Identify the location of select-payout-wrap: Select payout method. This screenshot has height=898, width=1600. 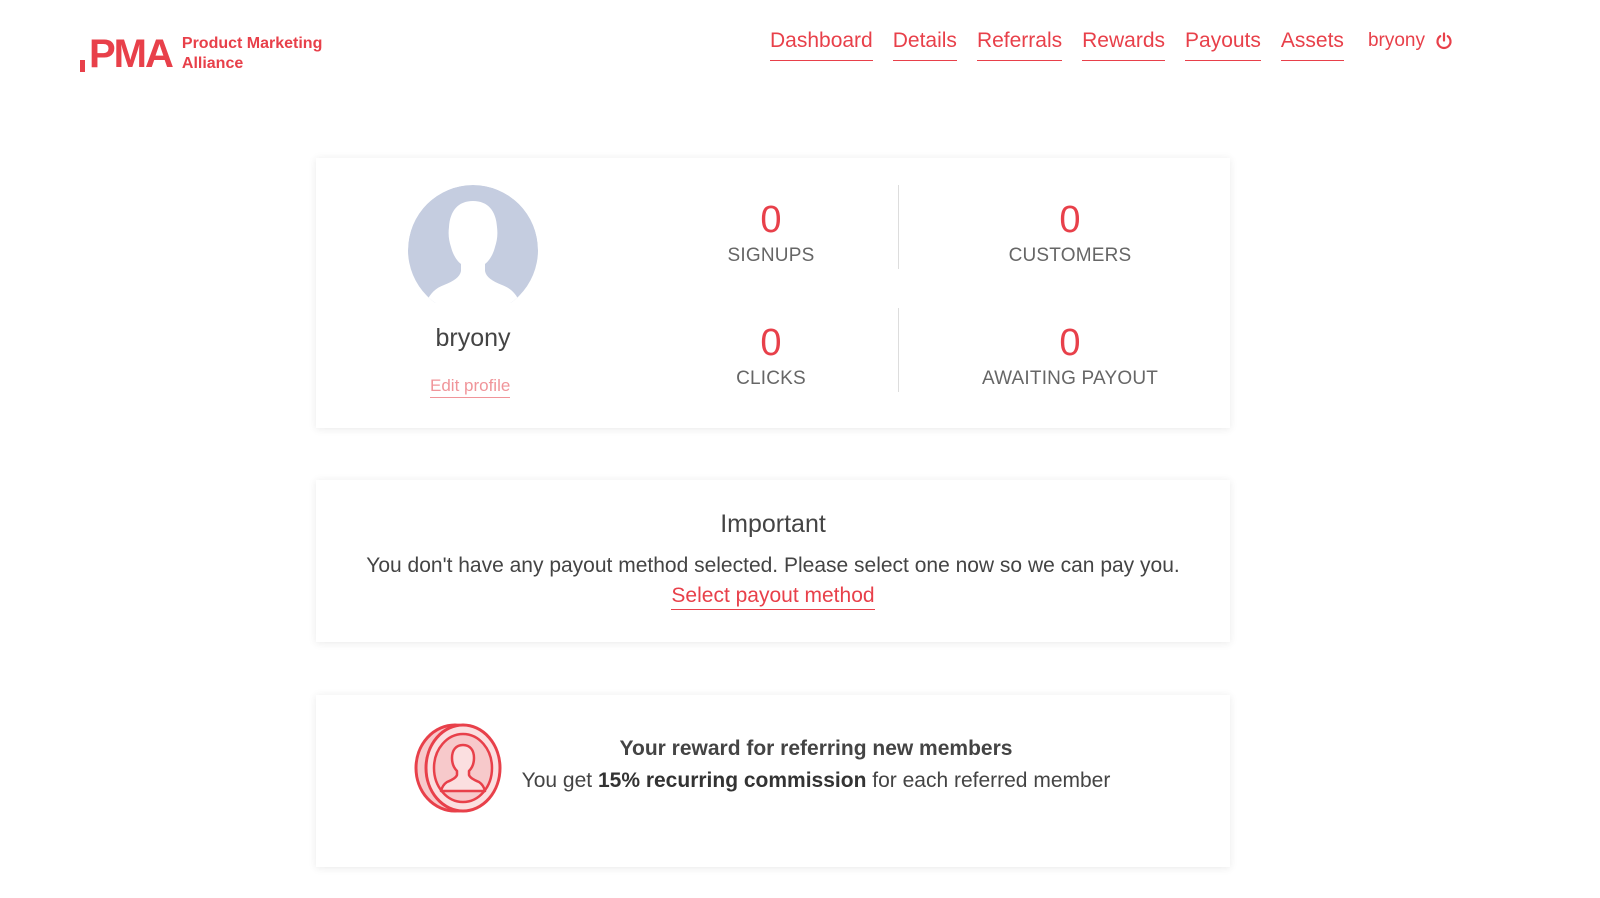
(773, 597).